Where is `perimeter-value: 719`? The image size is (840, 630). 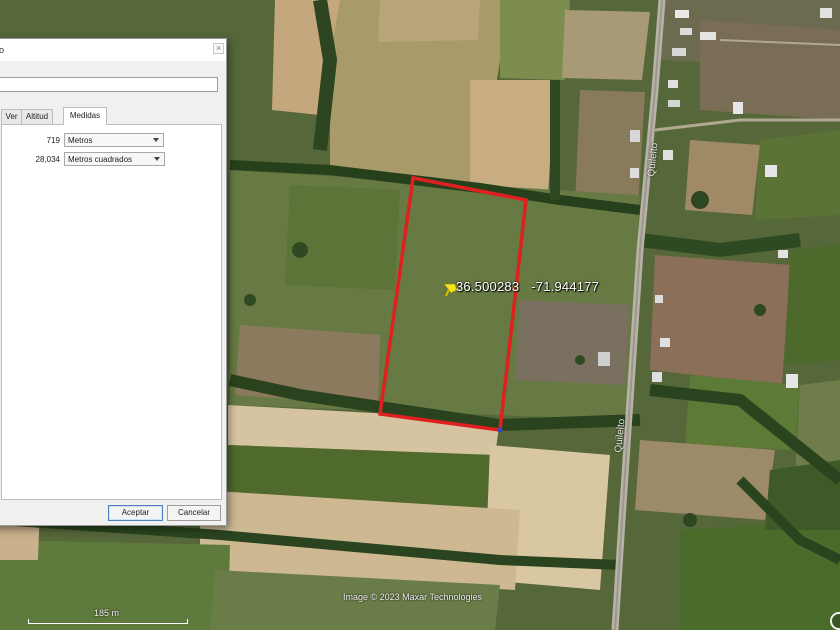
perimeter-value: 719 is located at coordinates (53, 140).